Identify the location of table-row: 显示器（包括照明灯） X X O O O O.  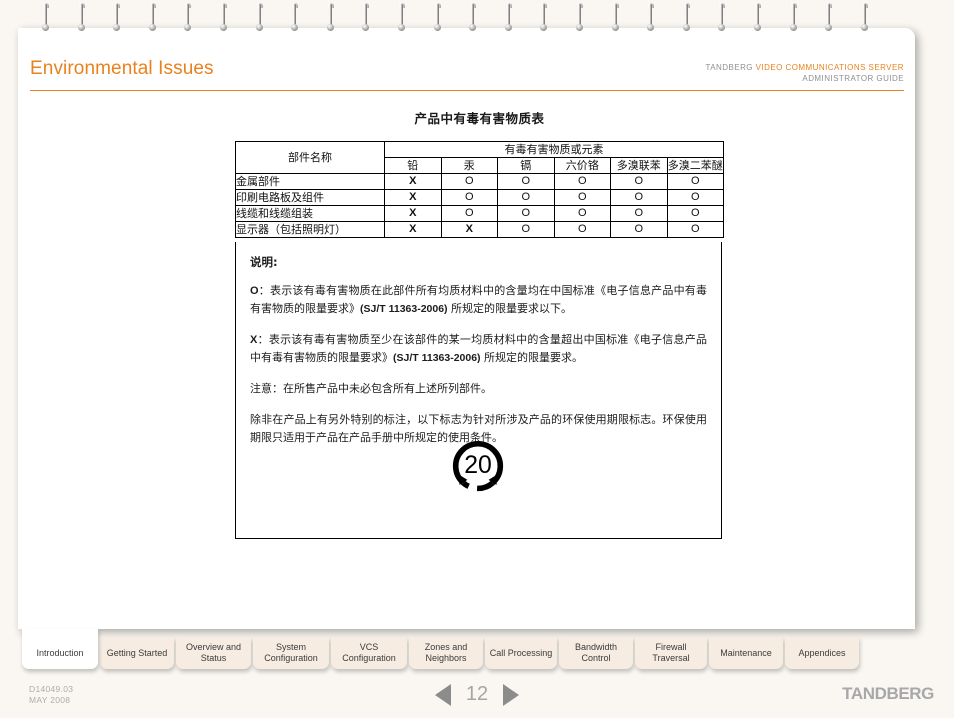
(479, 229).